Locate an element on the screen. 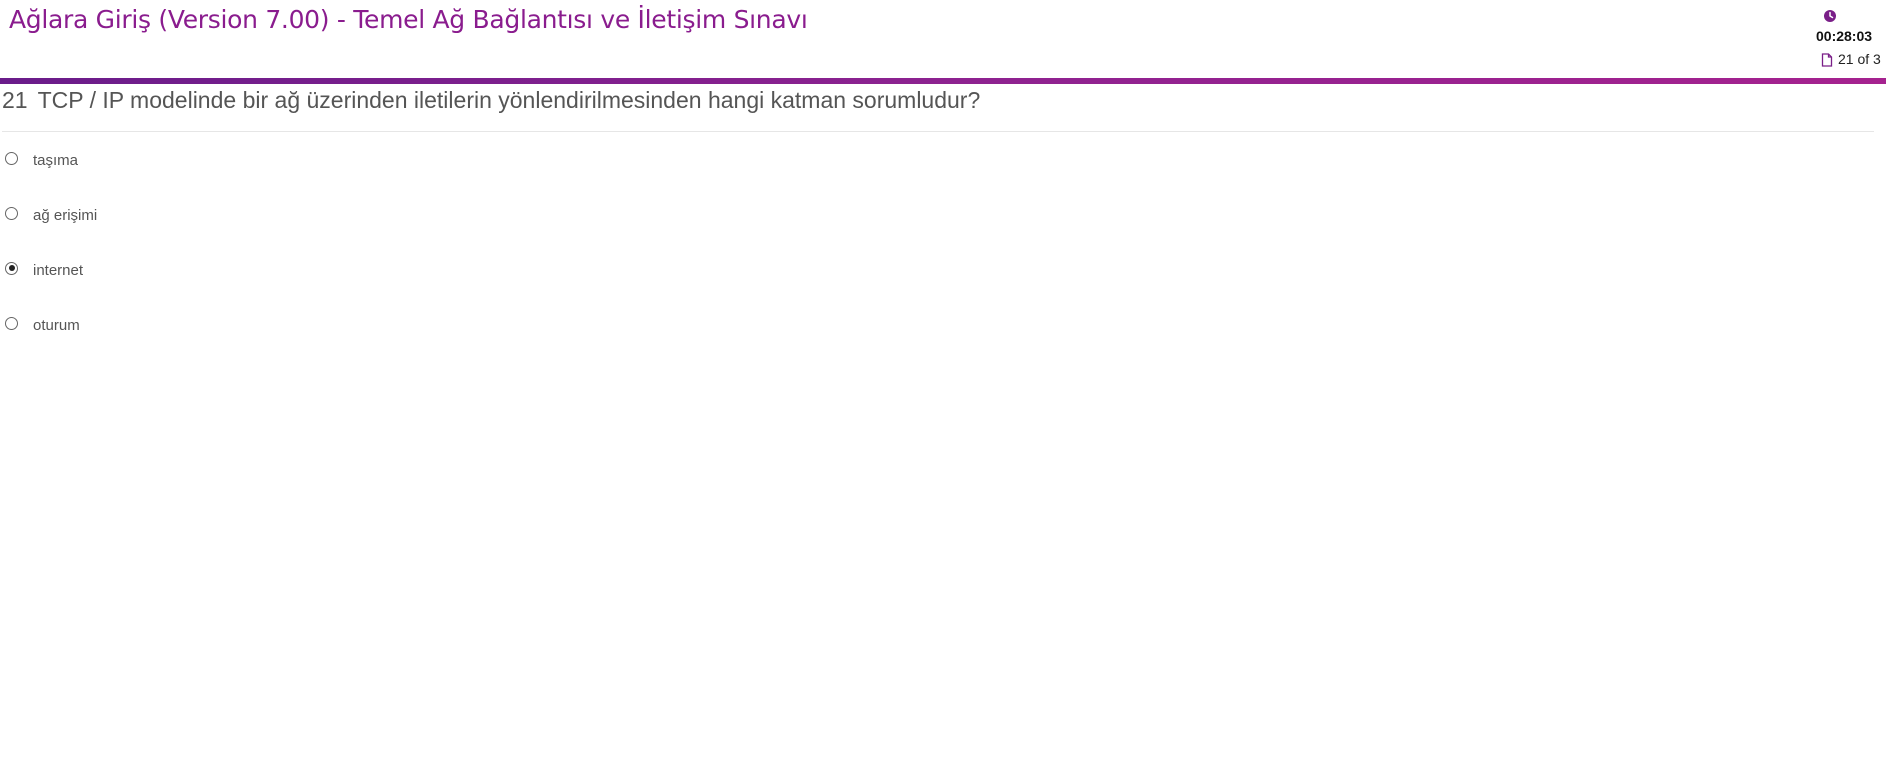  answer-option-oturum: oturum is located at coordinates (42, 323).